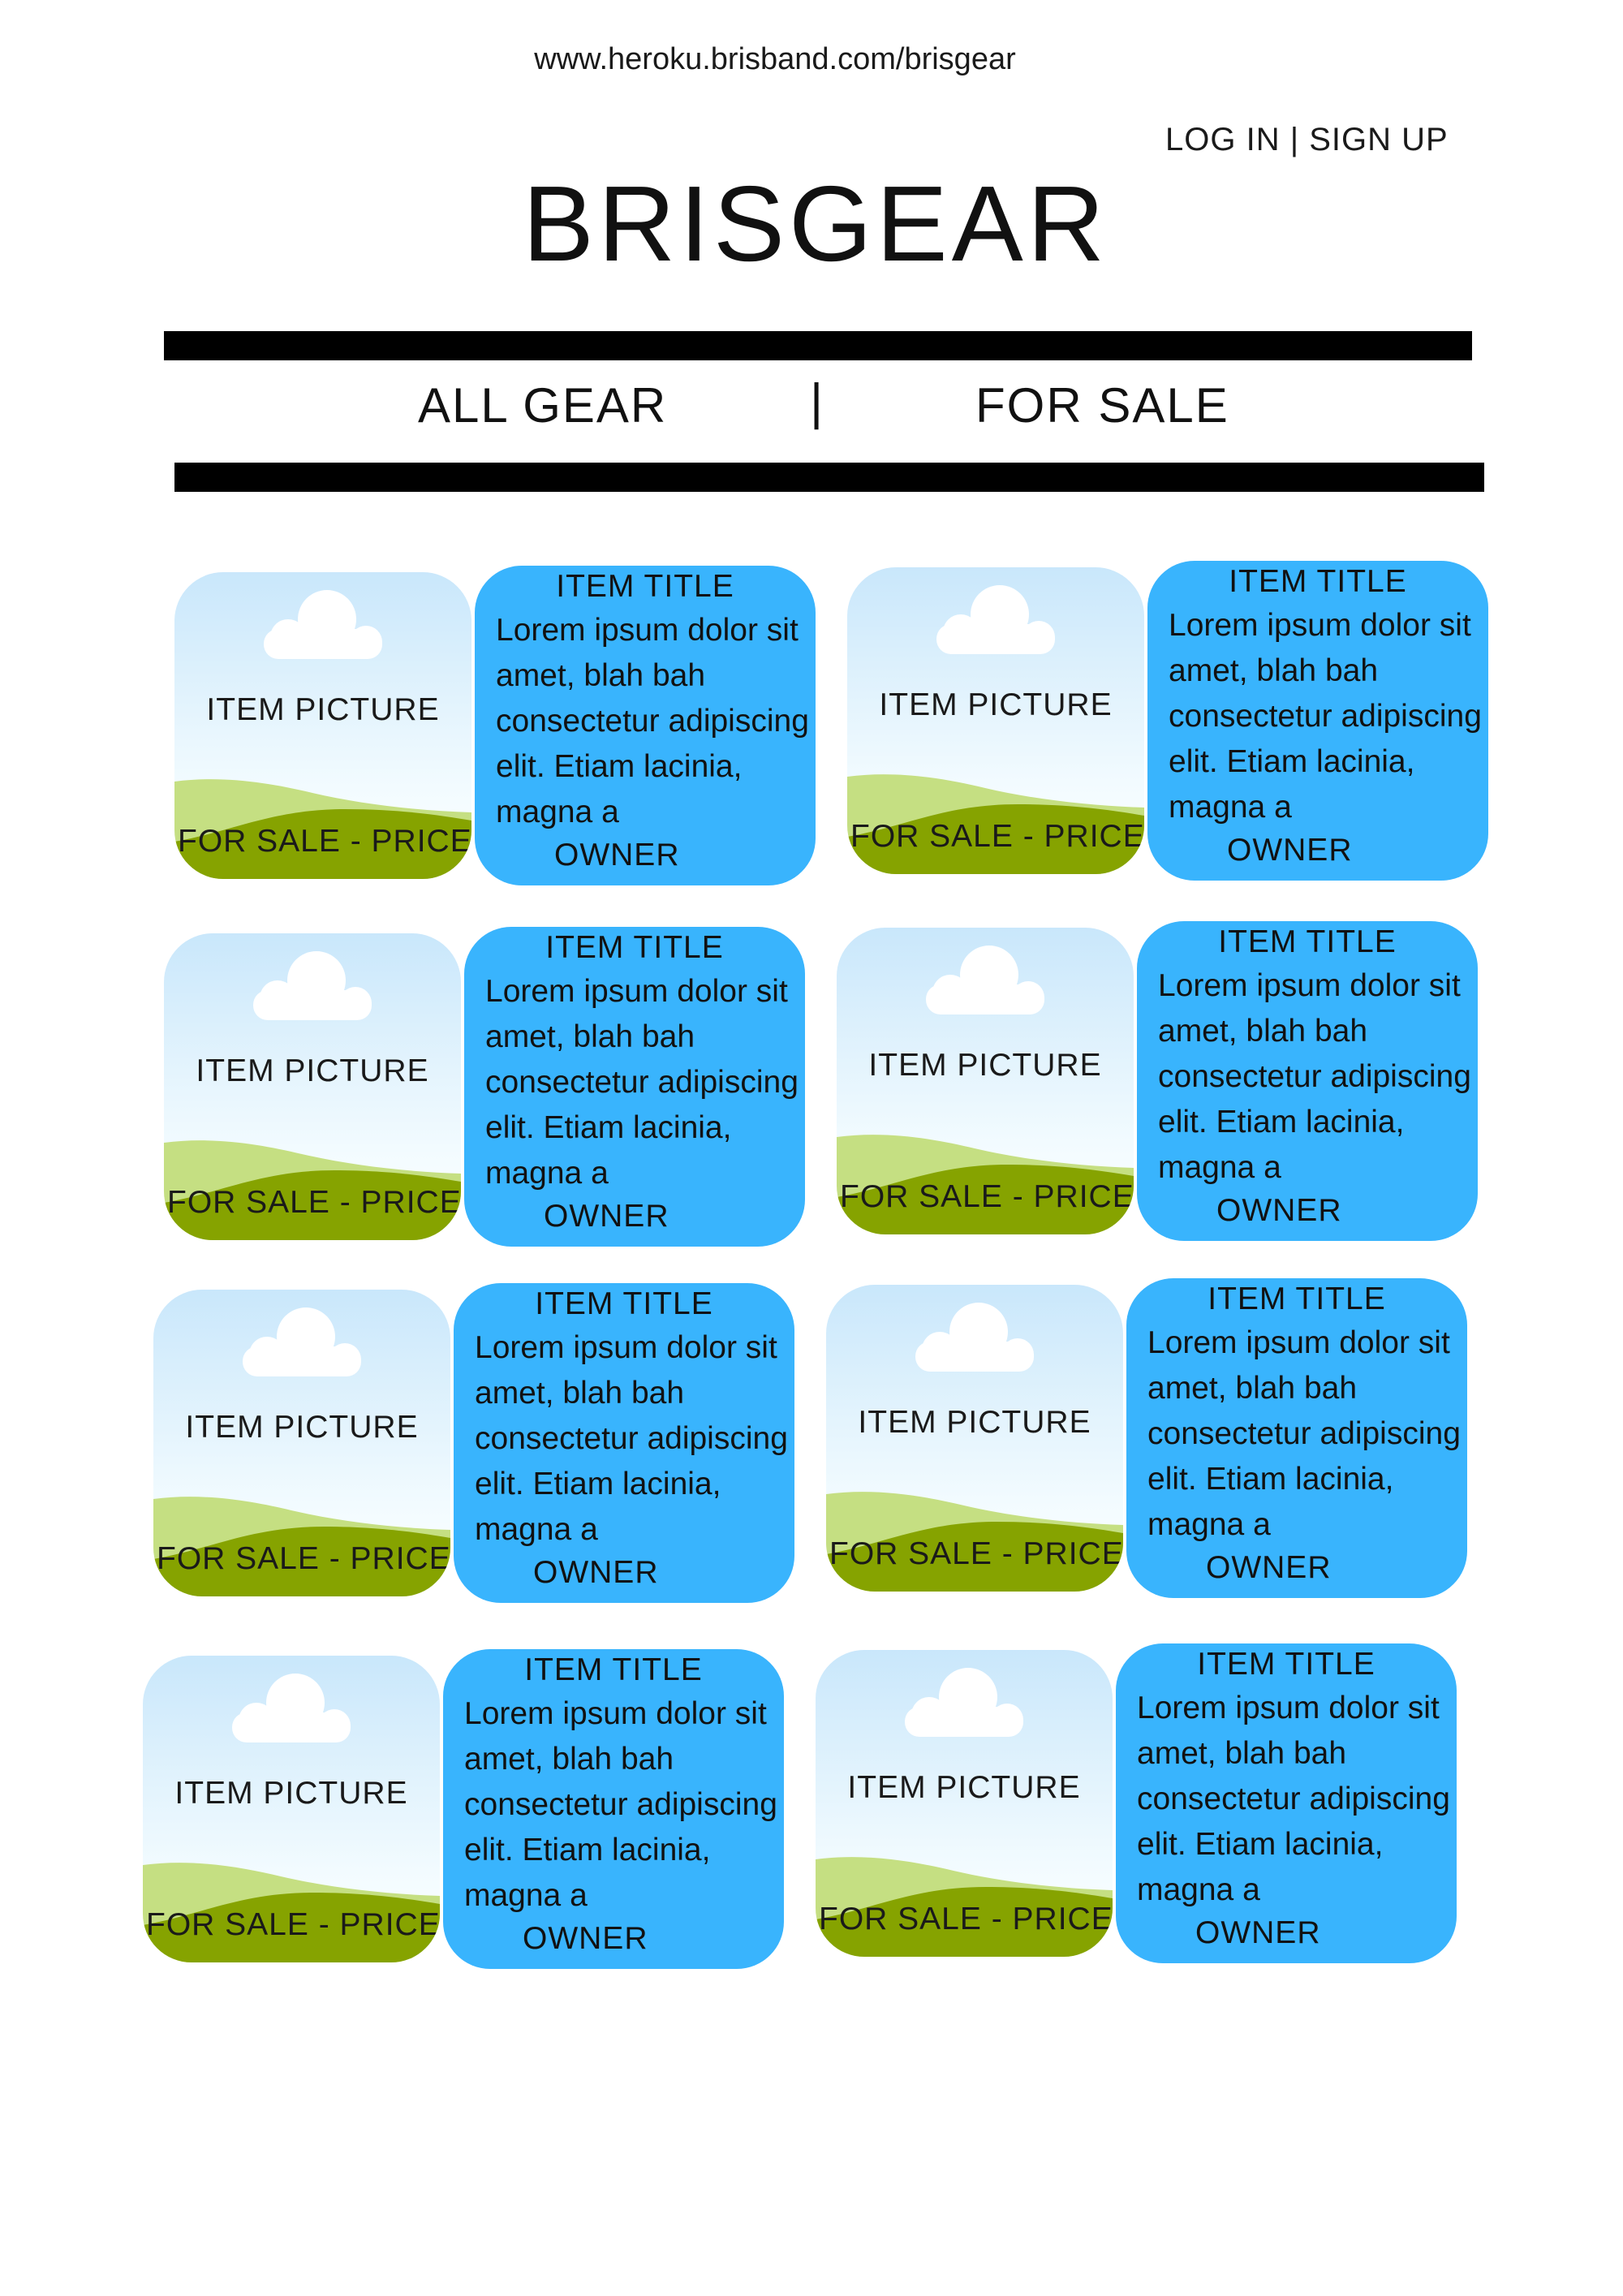 This screenshot has height=2296, width=1623. I want to click on login-link: LOG IN, so click(1223, 140).